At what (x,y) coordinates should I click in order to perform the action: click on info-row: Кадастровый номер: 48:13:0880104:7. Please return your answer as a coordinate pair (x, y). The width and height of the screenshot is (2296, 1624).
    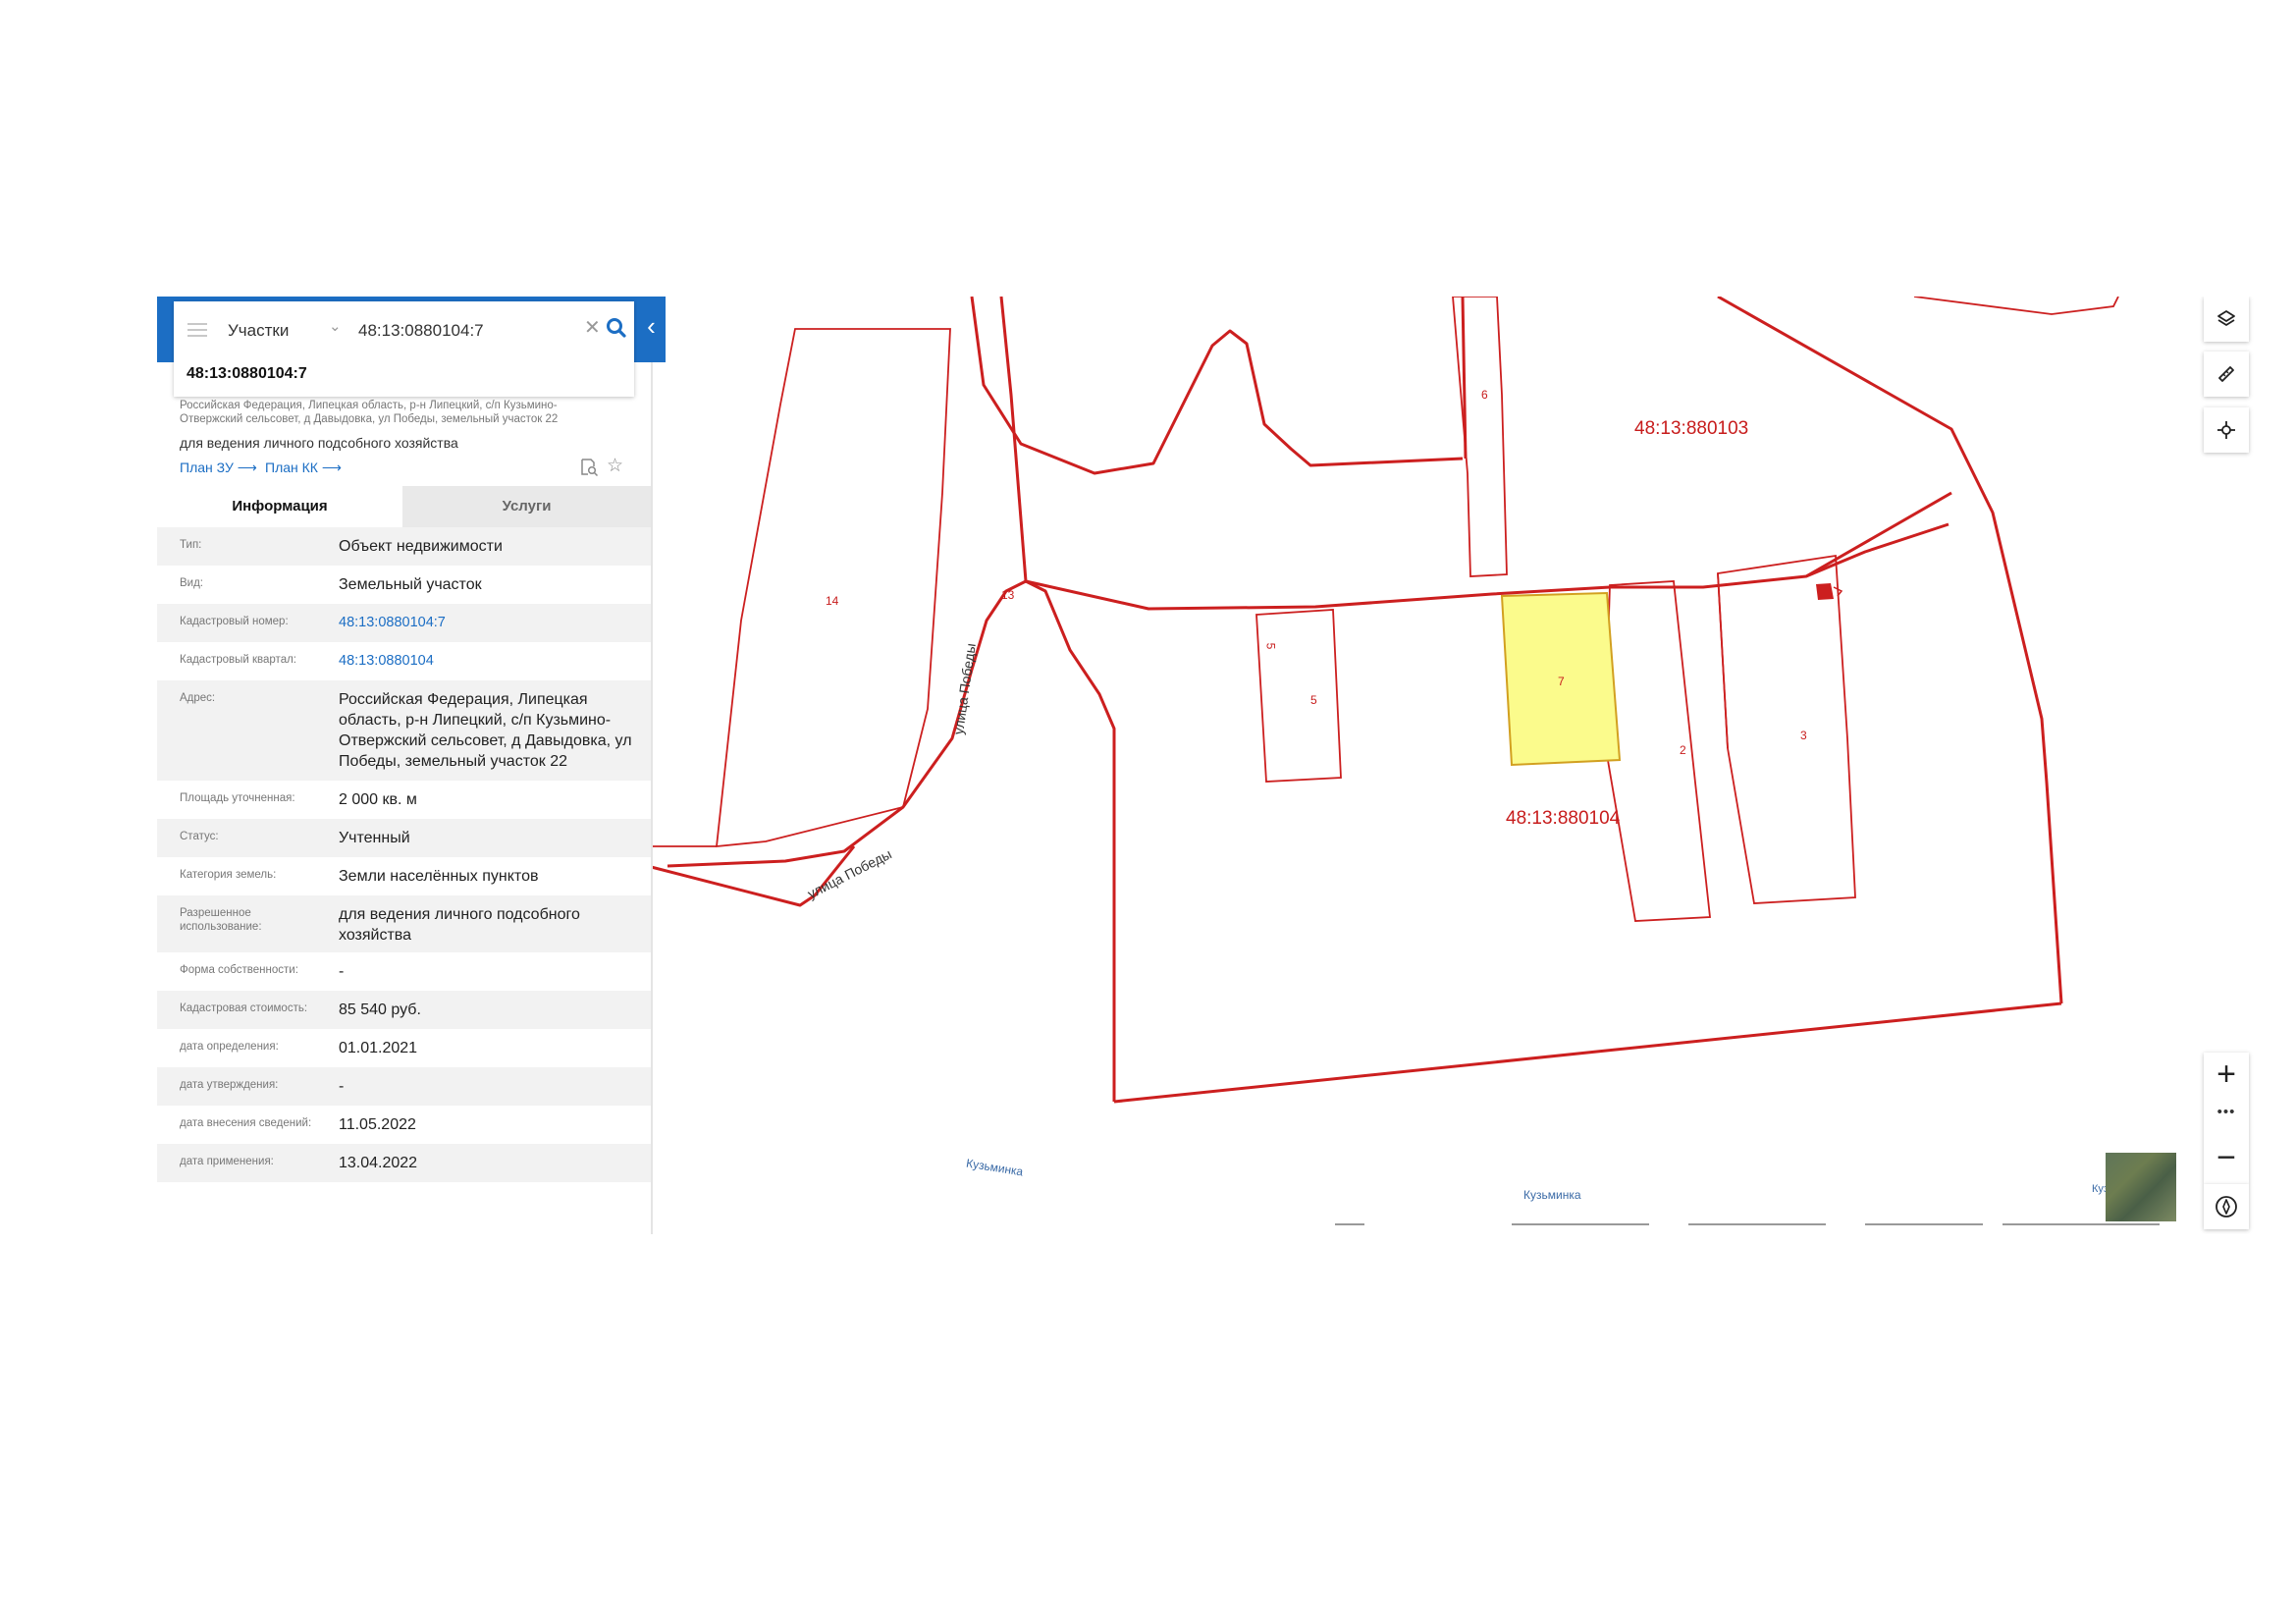
    Looking at the image, I should click on (404, 623).